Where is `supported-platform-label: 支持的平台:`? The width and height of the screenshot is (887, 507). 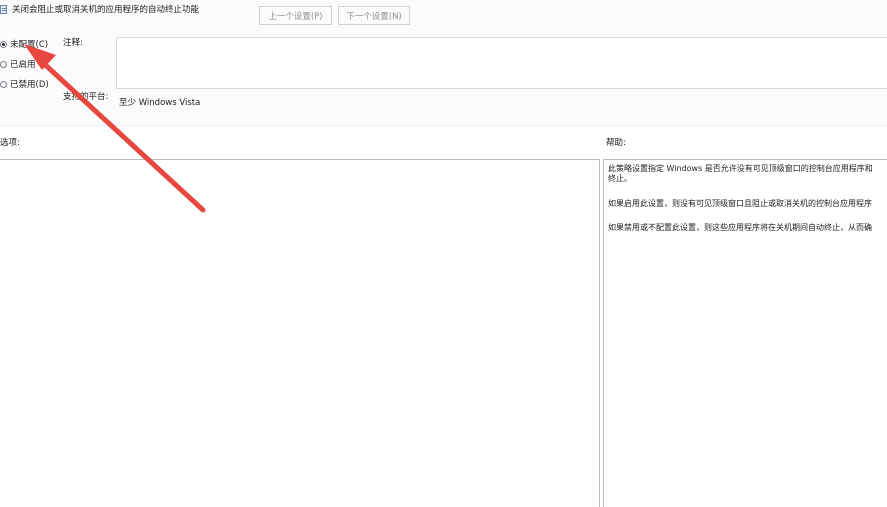
supported-platform-label: 支持的平台: is located at coordinates (86, 97).